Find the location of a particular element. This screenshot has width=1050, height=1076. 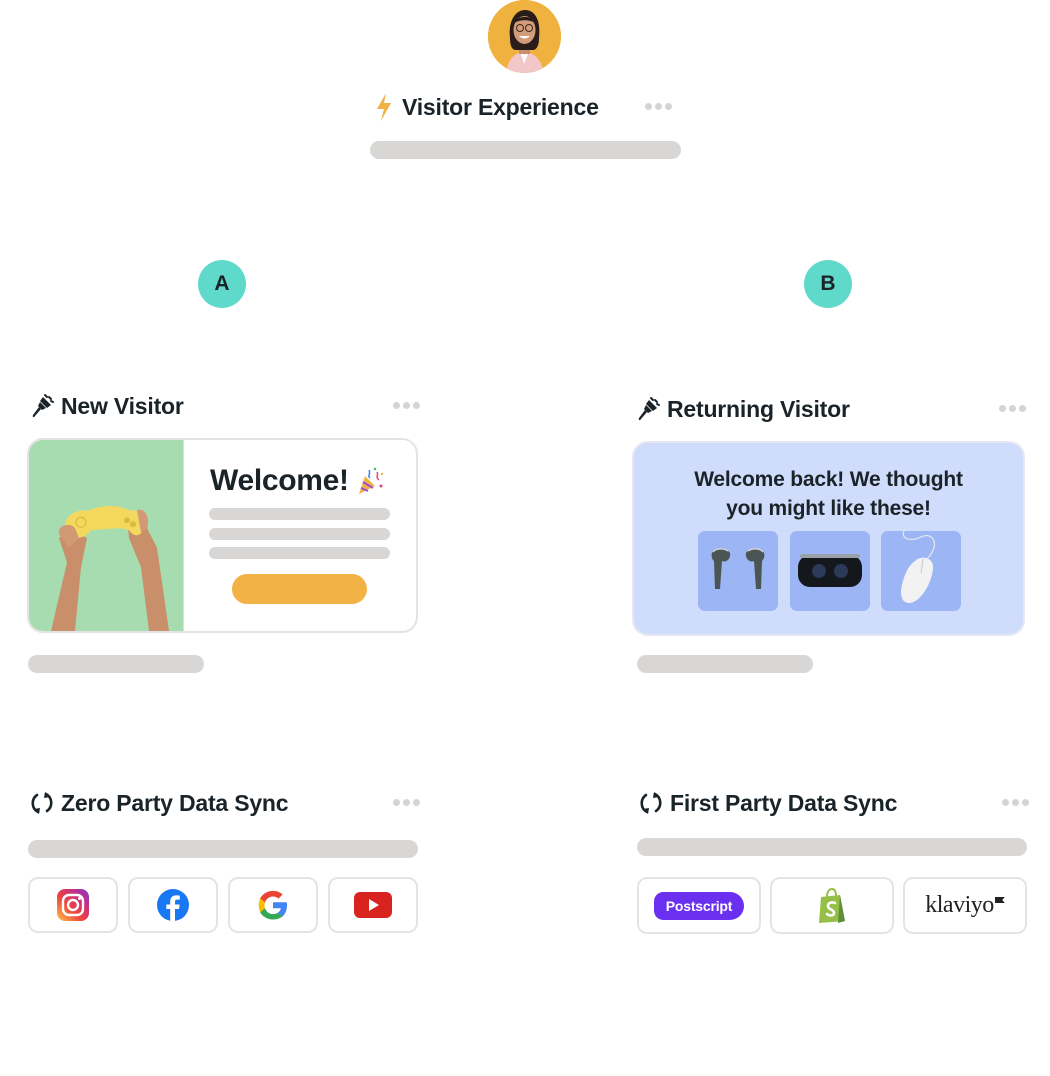

badge-label: A is located at coordinates (222, 283).